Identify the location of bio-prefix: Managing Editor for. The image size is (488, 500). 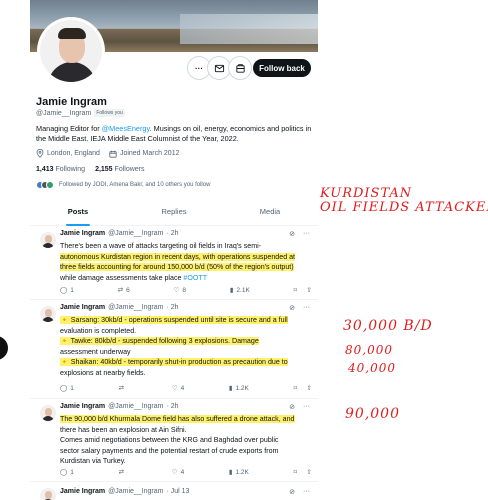
(69, 128).